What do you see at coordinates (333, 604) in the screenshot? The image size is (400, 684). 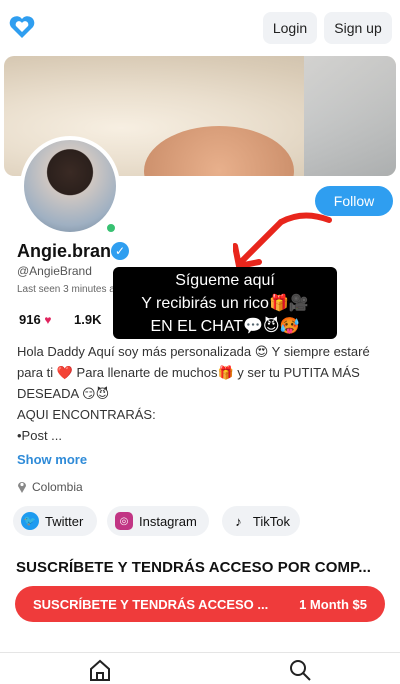 I see `subscribe-price: 1 Month $5` at bounding box center [333, 604].